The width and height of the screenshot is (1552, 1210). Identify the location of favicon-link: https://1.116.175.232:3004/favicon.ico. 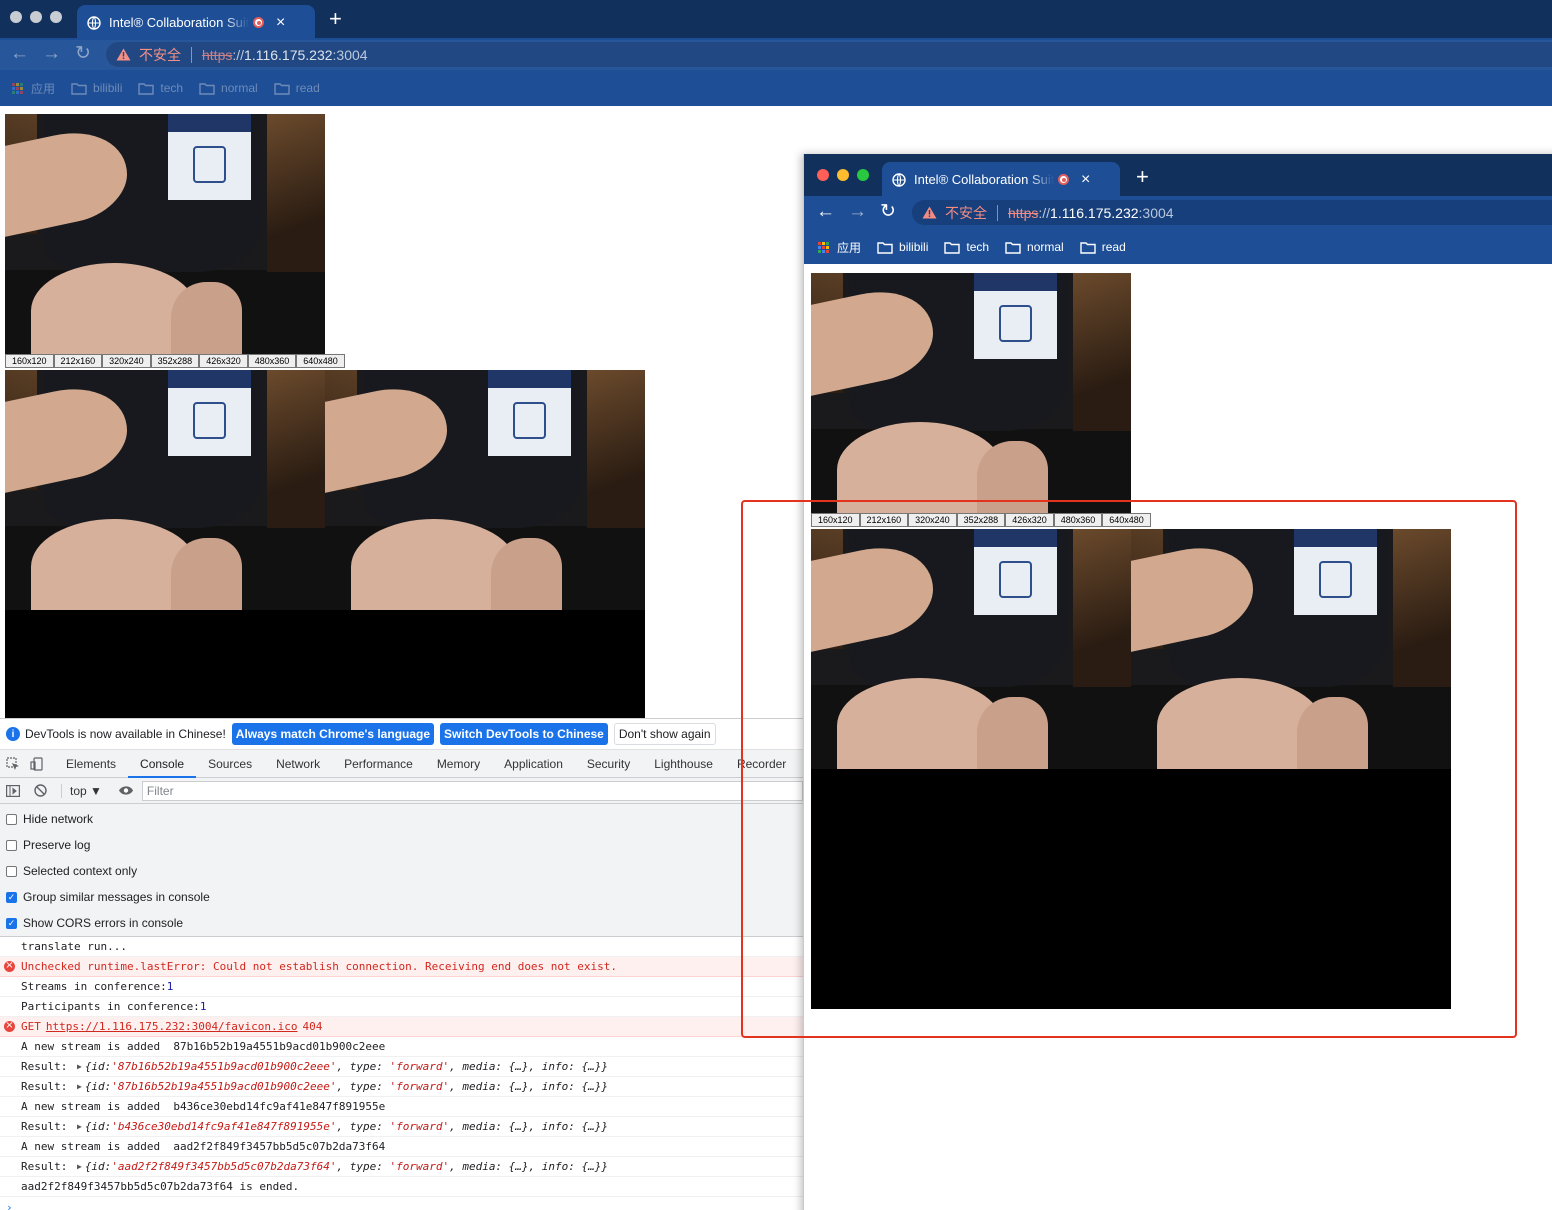
(172, 1026).